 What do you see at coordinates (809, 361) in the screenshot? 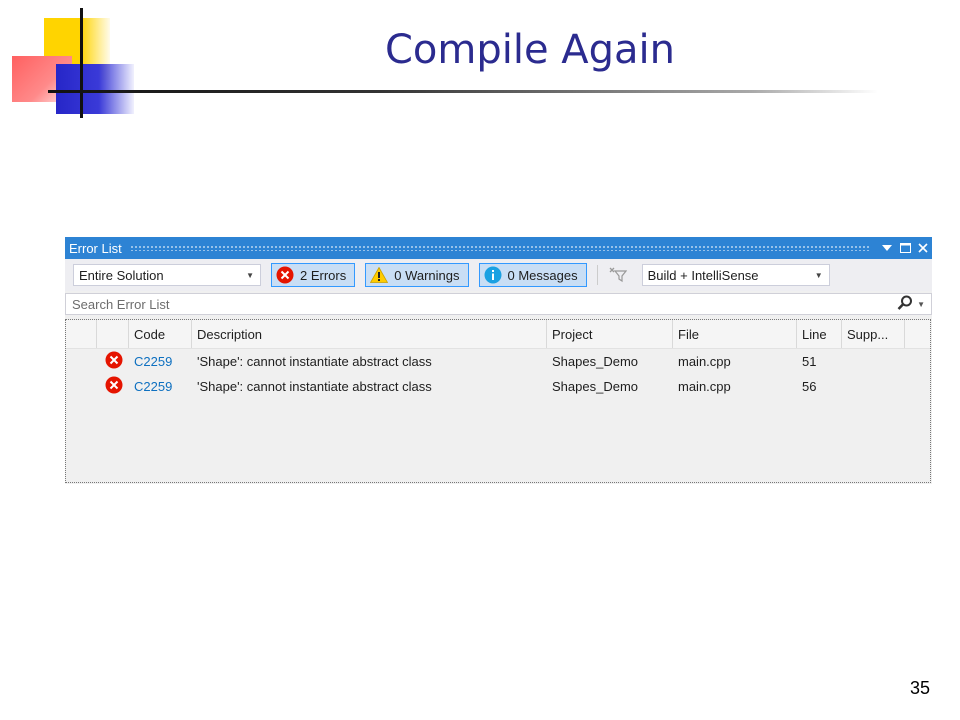
I see `error-line: 51` at bounding box center [809, 361].